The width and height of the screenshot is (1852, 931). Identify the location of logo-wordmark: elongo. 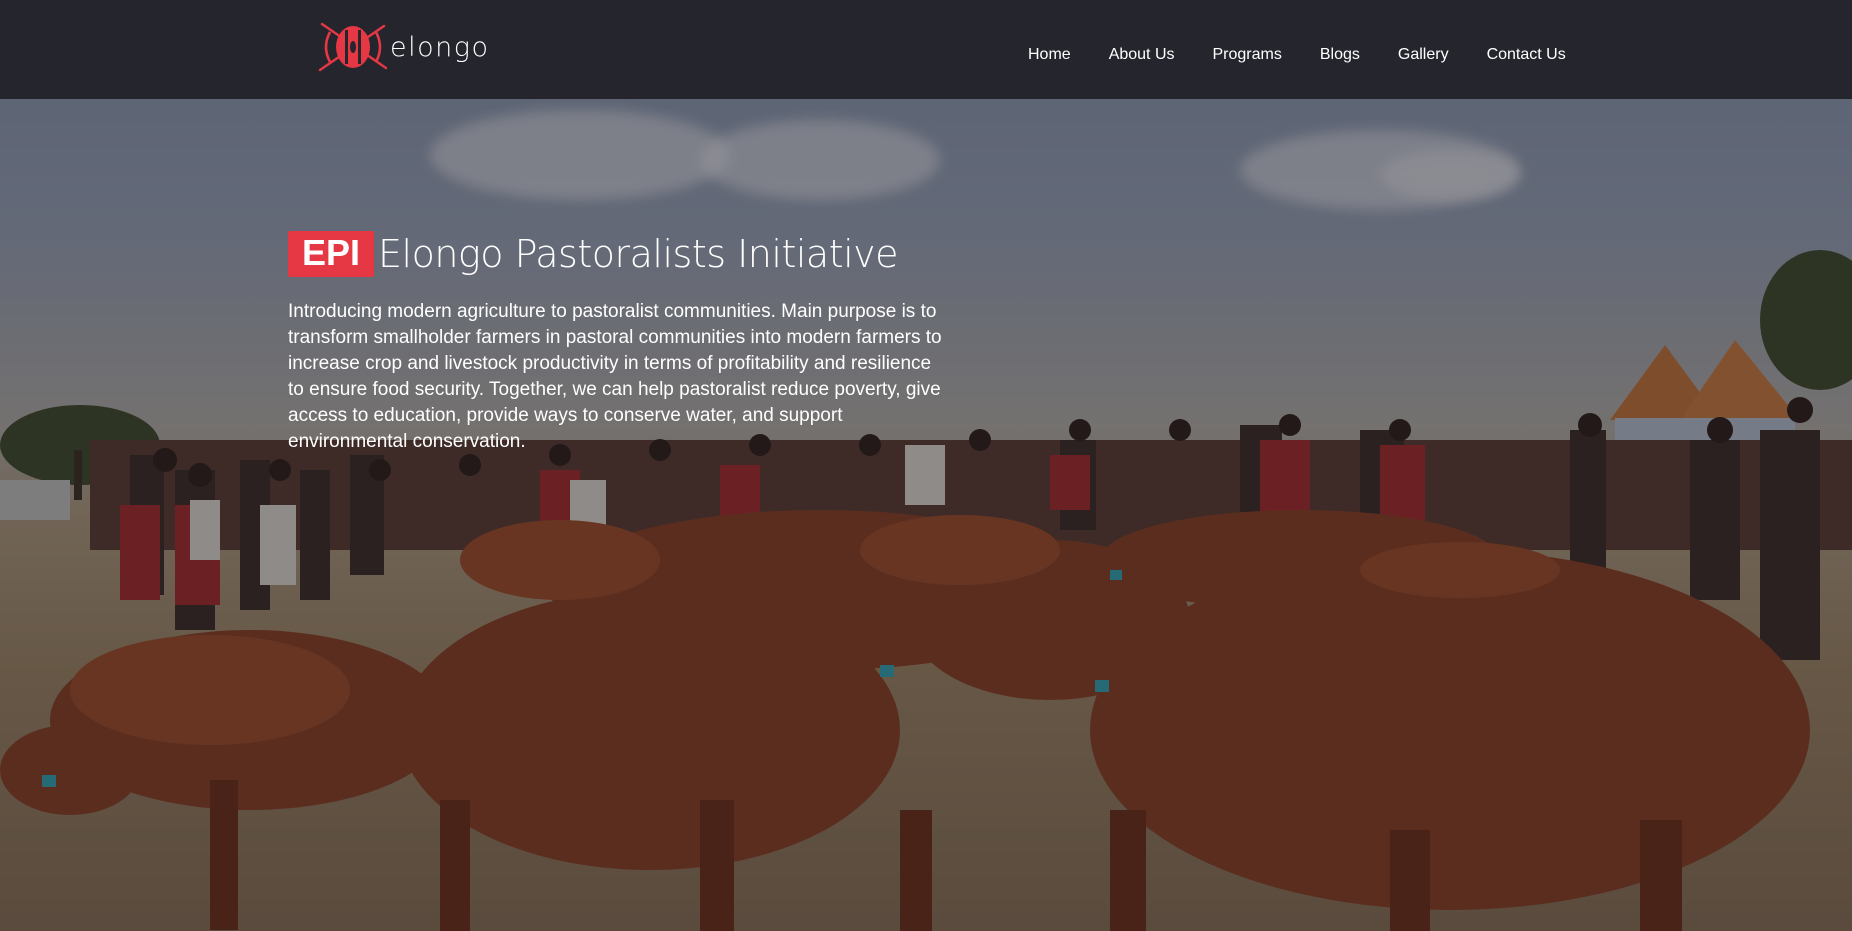
(440, 47).